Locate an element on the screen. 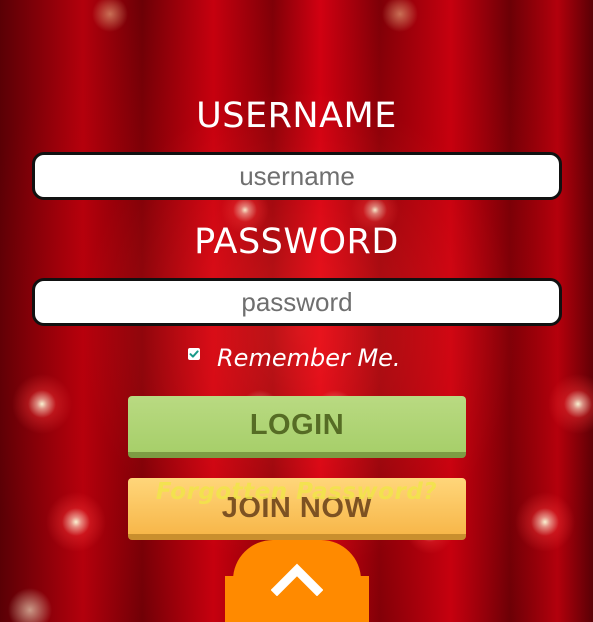 This screenshot has height=622, width=593. password-label: PASSWORD is located at coordinates (296, 242).